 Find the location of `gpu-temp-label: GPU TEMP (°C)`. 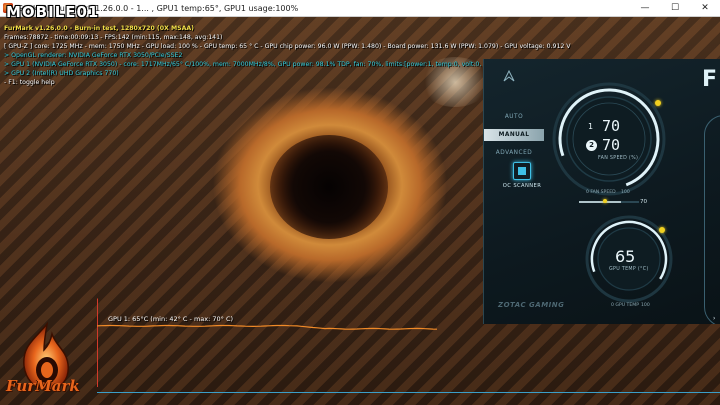

gpu-temp-label: GPU TEMP (°C) is located at coordinates (629, 269).